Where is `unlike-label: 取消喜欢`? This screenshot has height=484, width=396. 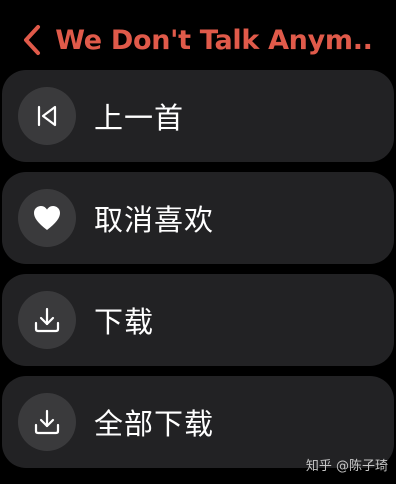 unlike-label: 取消喜欢 is located at coordinates (154, 220).